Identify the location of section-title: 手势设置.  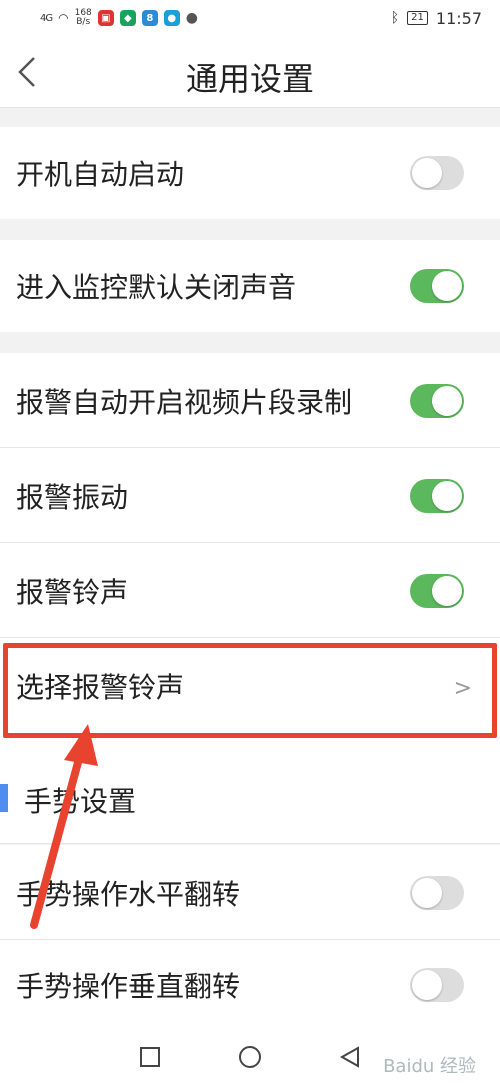
(80, 801).